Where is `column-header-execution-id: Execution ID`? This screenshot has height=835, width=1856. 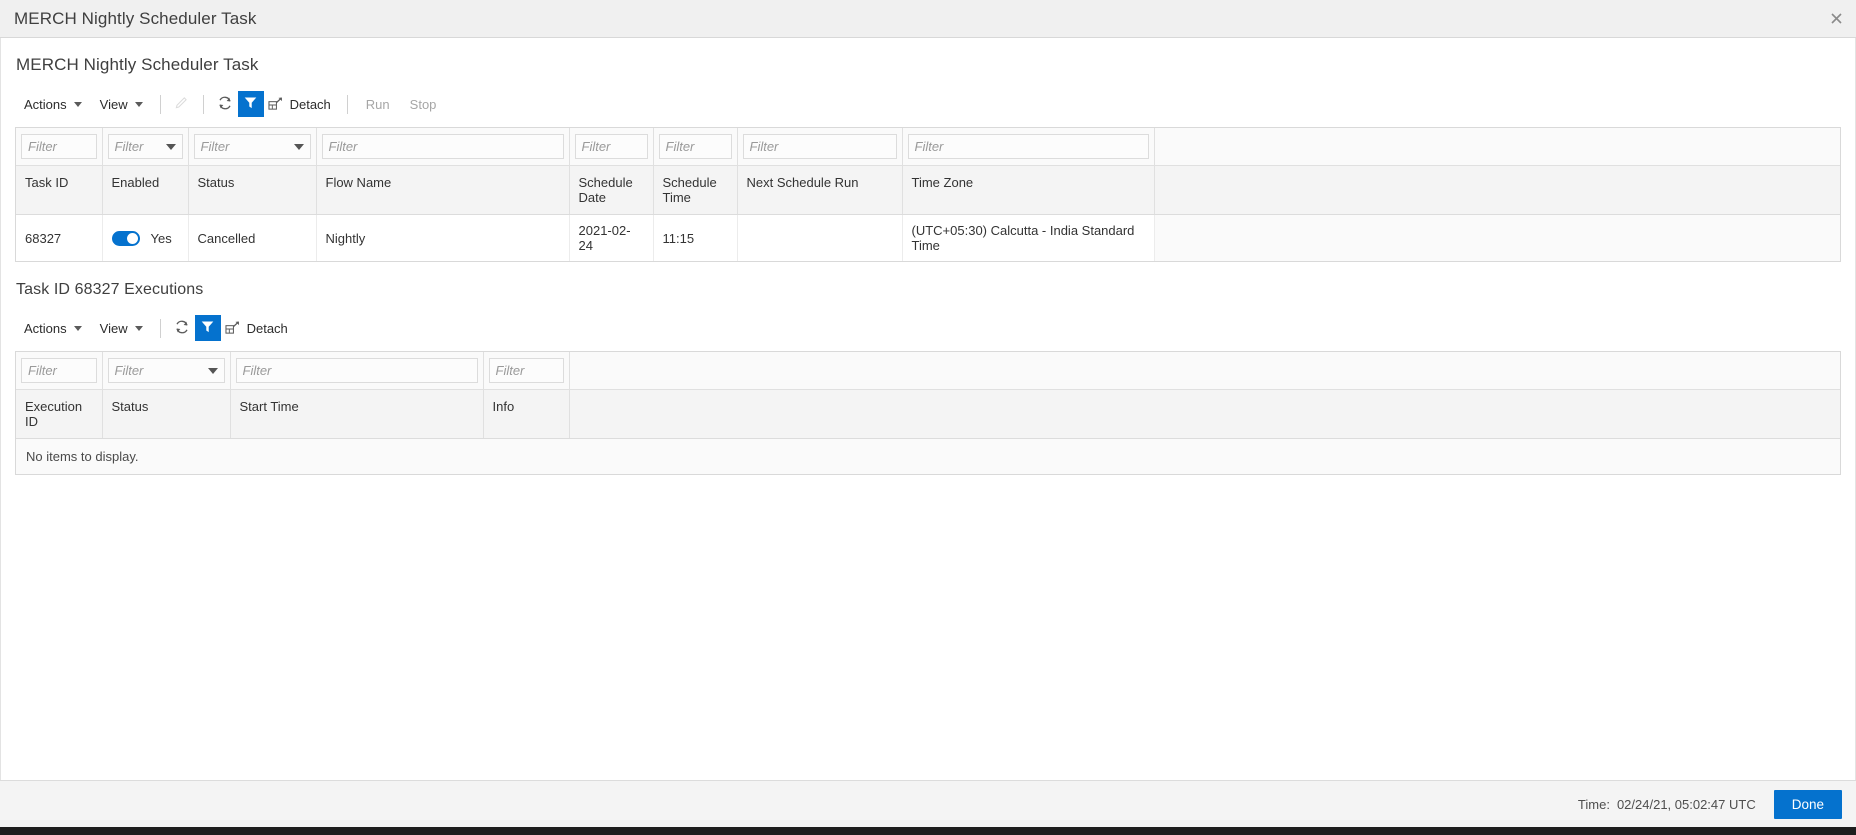 column-header-execution-id: Execution ID is located at coordinates (59, 414).